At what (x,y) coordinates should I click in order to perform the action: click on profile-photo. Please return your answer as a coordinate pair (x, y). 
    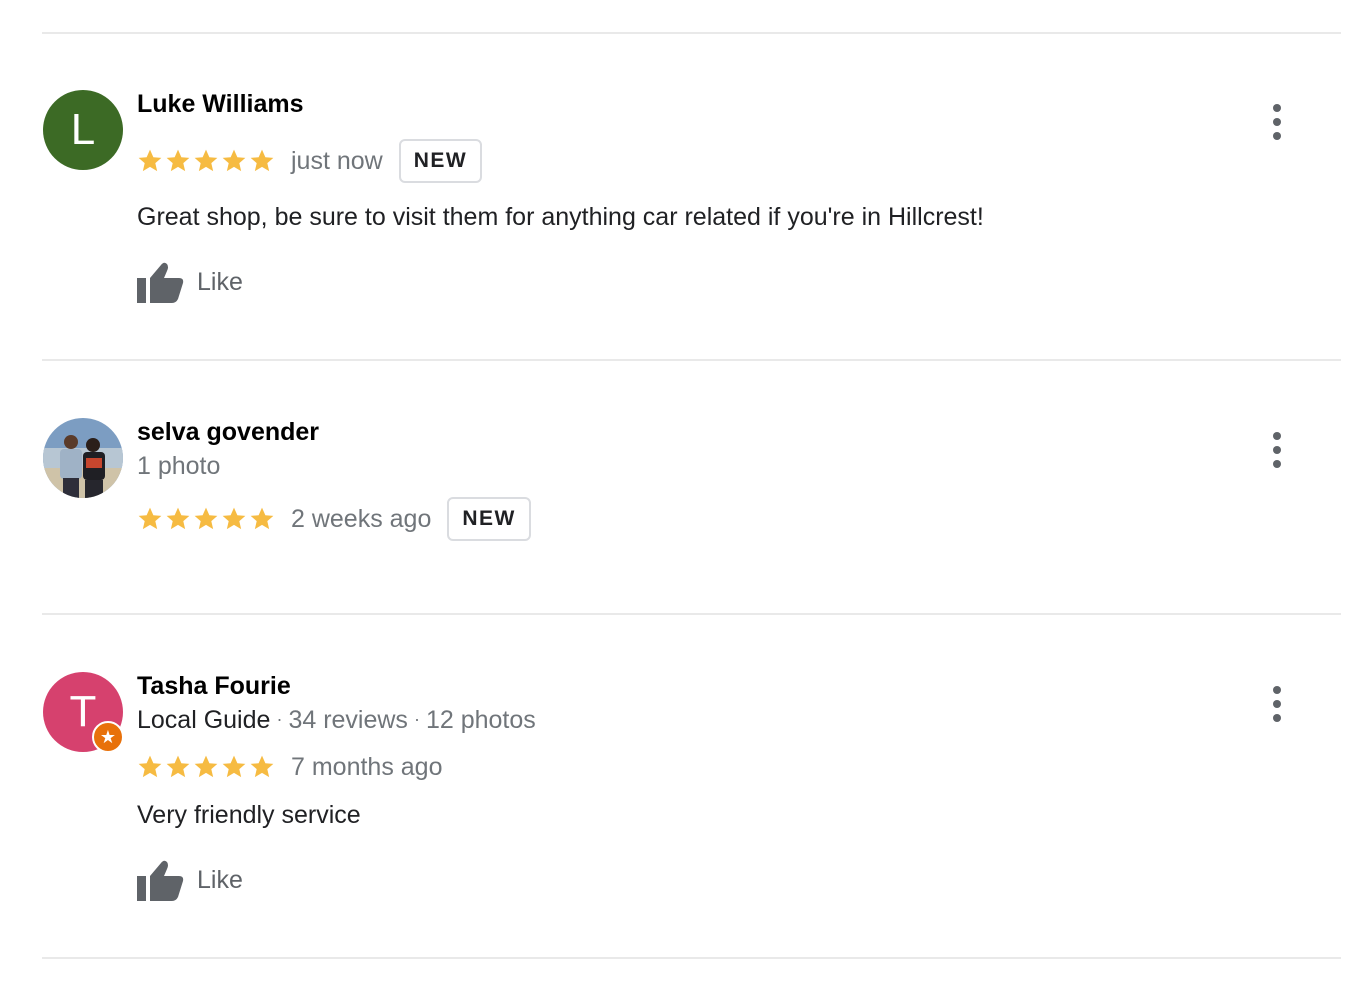
    Looking at the image, I should click on (83, 458).